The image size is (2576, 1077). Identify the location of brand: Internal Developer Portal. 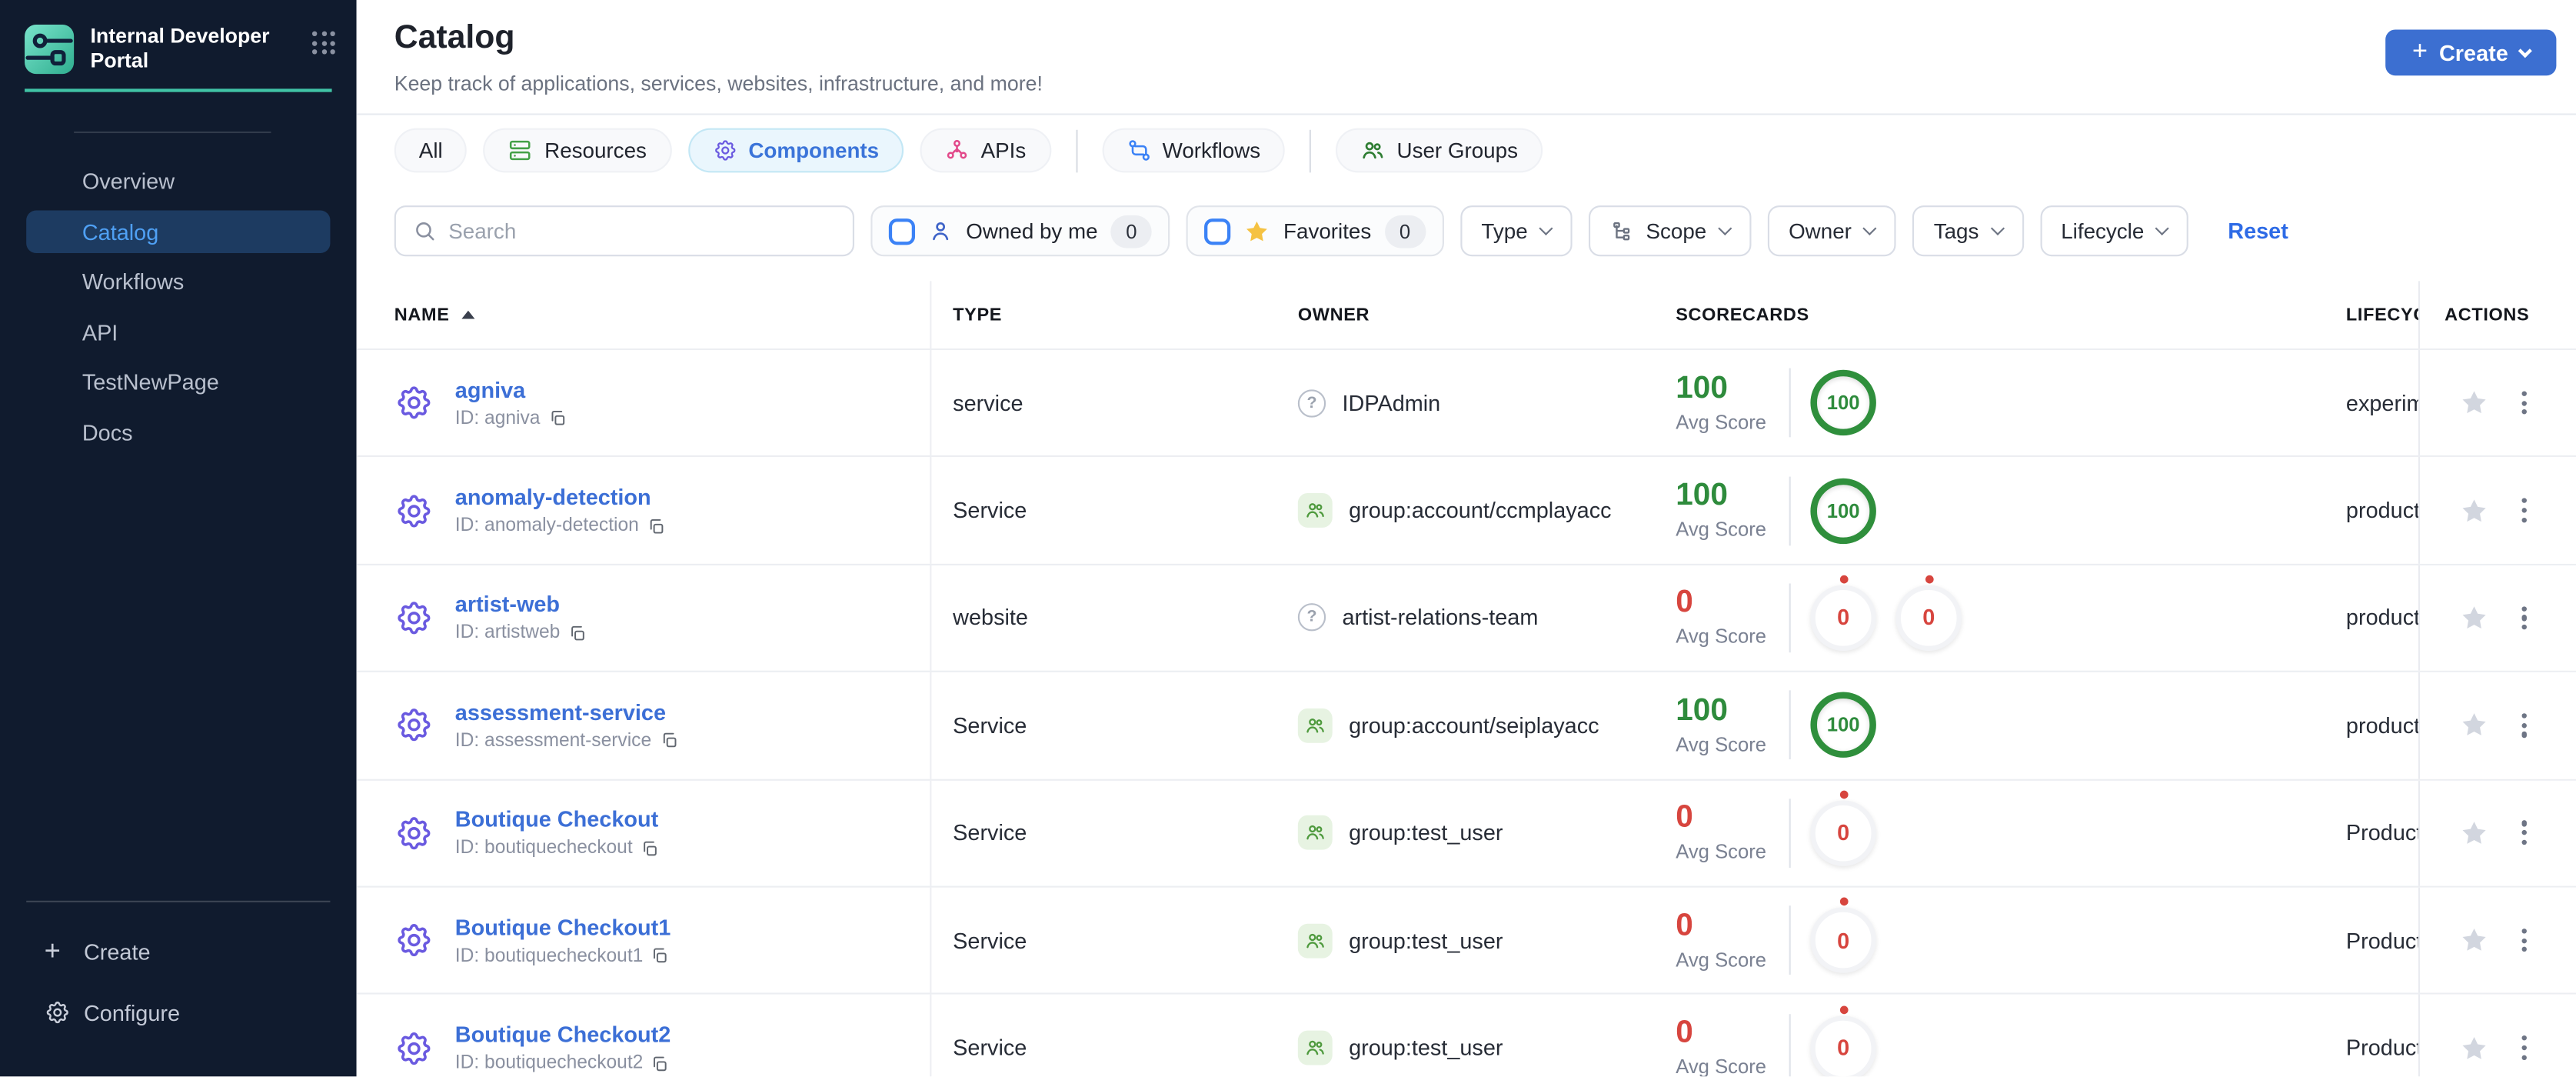
(178, 37).